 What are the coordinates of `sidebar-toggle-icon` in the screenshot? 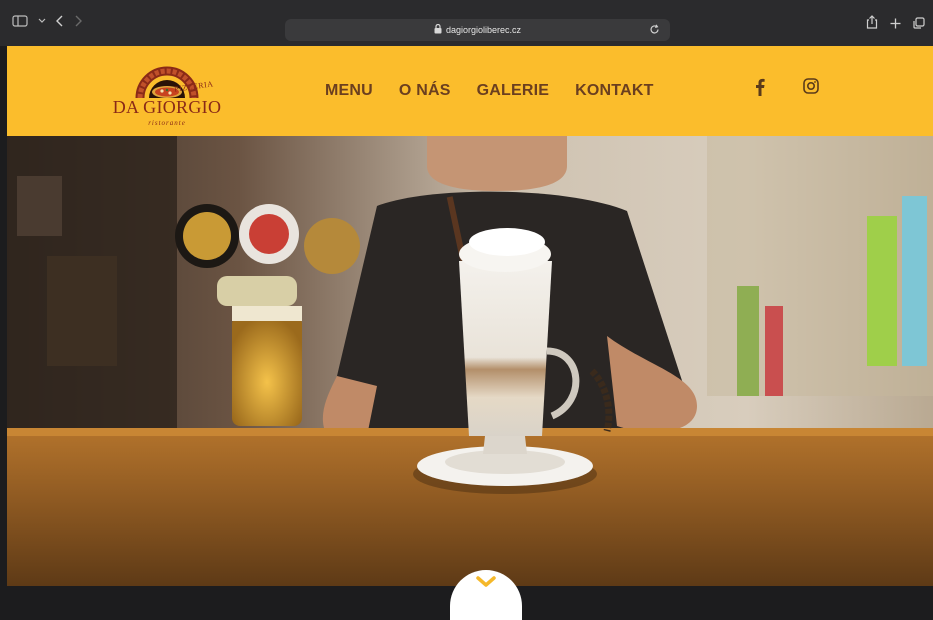 It's located at (20, 21).